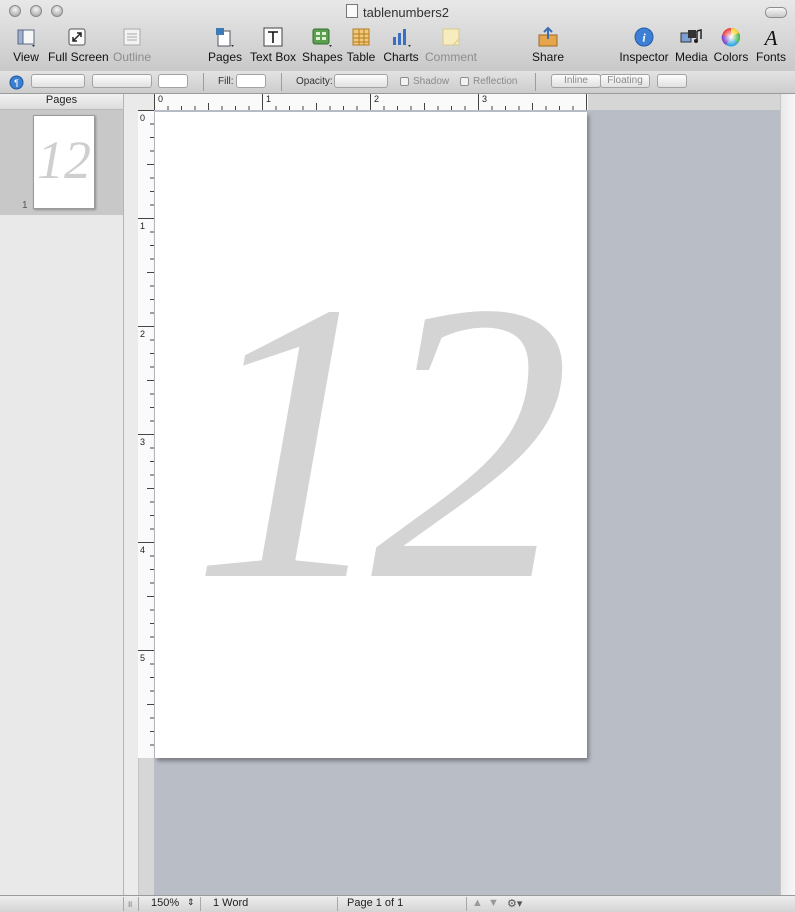 Image resolution: width=795 pixels, height=912 pixels. Describe the element at coordinates (375, 903) in the screenshot. I see `page-indicator: Page 1 of 1` at that location.